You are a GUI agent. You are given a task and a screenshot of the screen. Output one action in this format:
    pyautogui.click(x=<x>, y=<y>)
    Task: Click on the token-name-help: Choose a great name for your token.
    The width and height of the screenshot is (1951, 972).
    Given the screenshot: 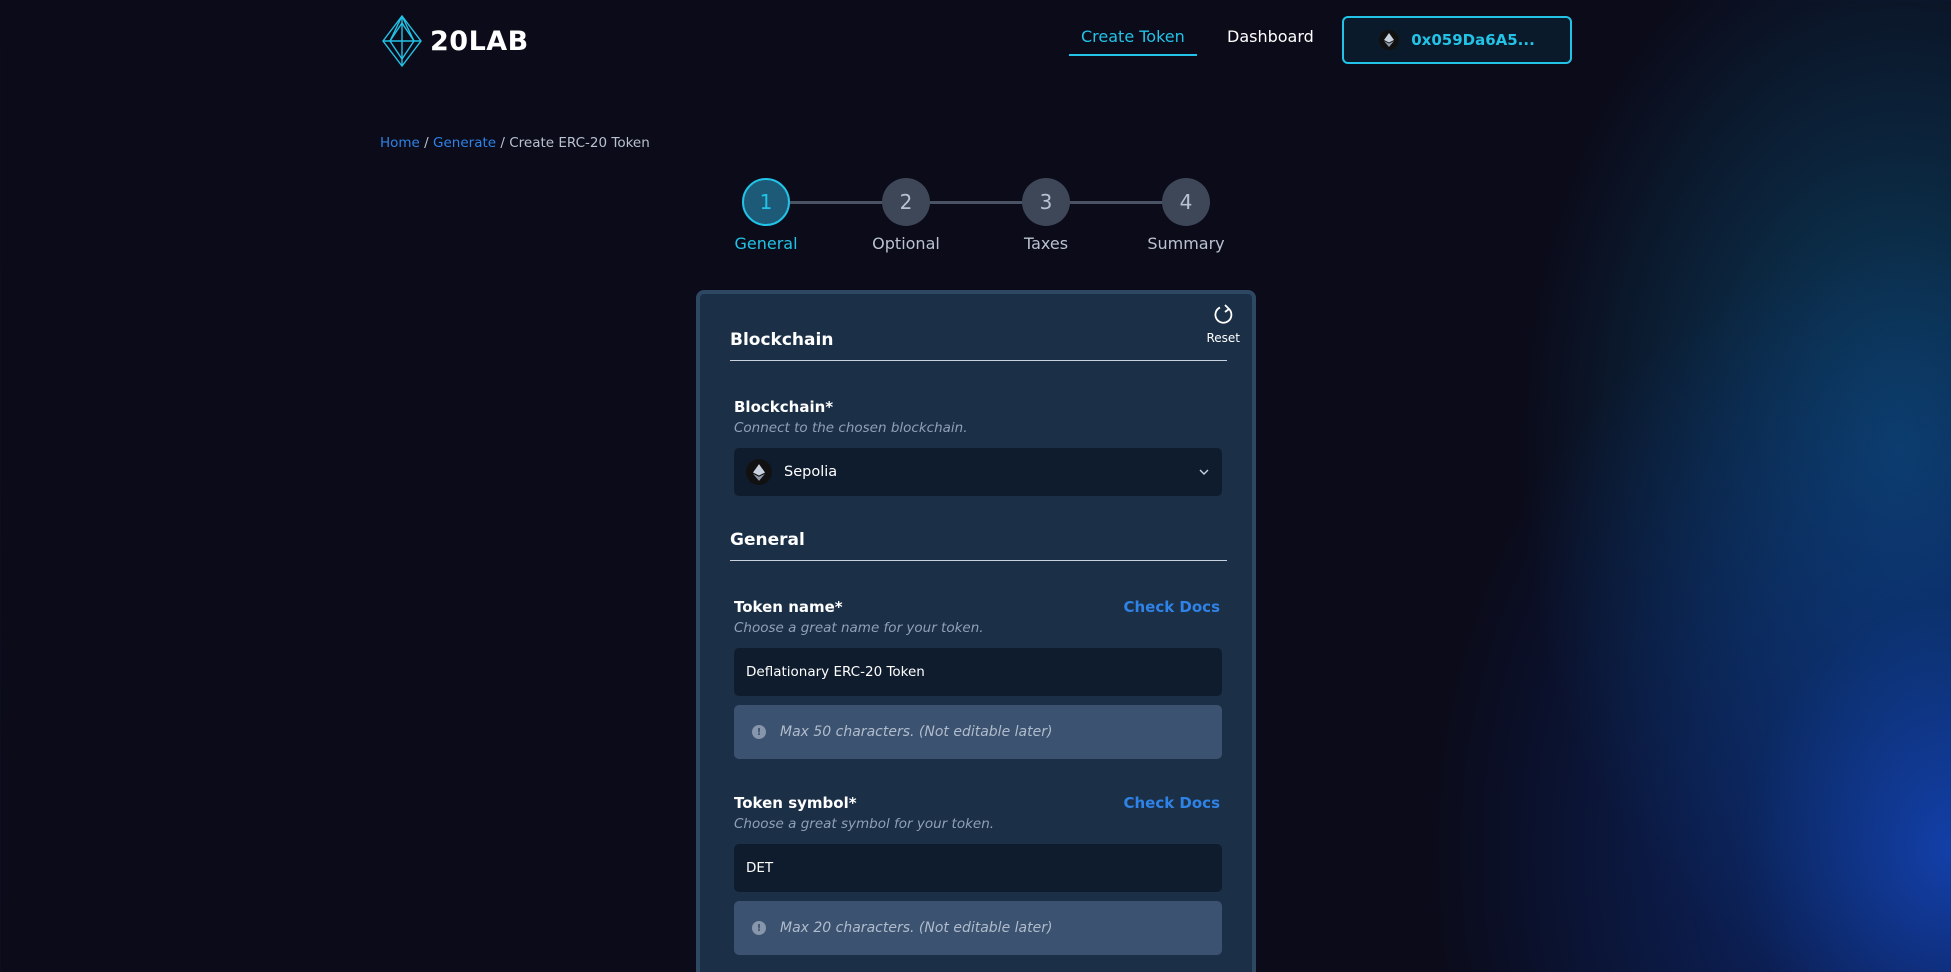 What is the action you would take?
    pyautogui.click(x=859, y=628)
    